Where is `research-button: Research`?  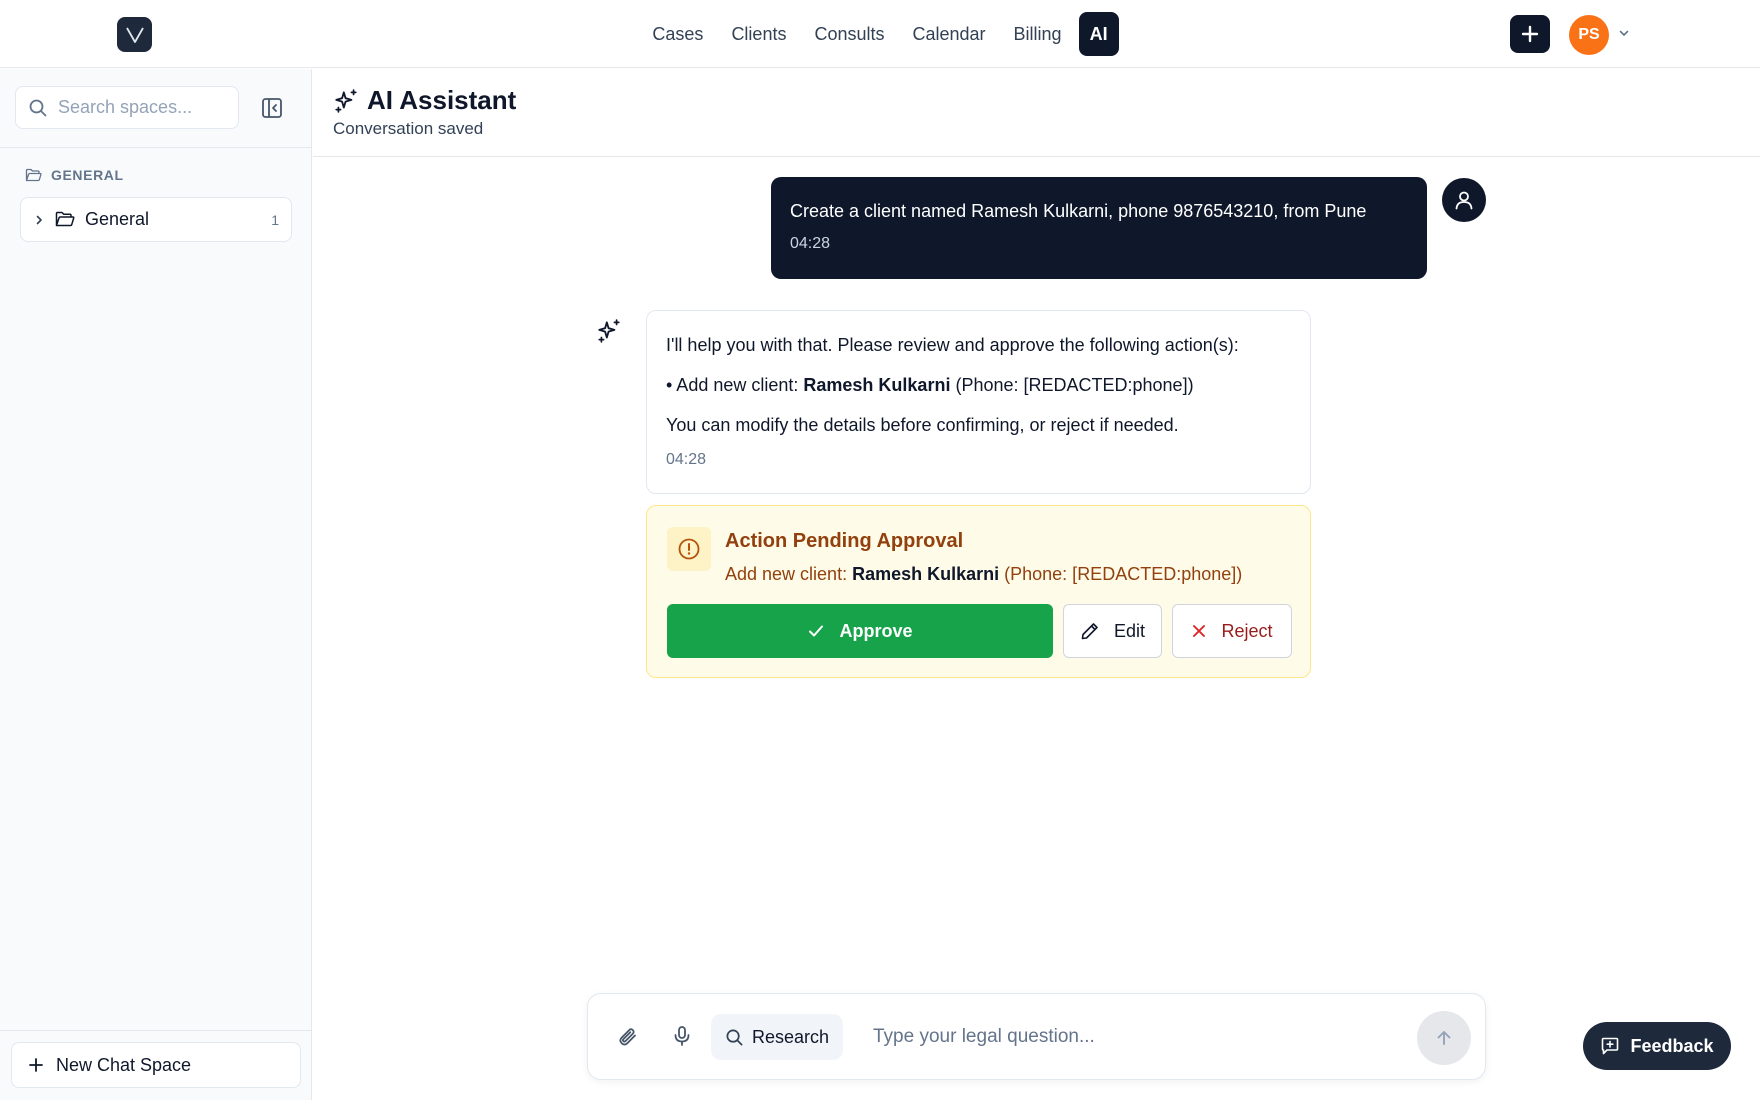 research-button: Research is located at coordinates (777, 1037).